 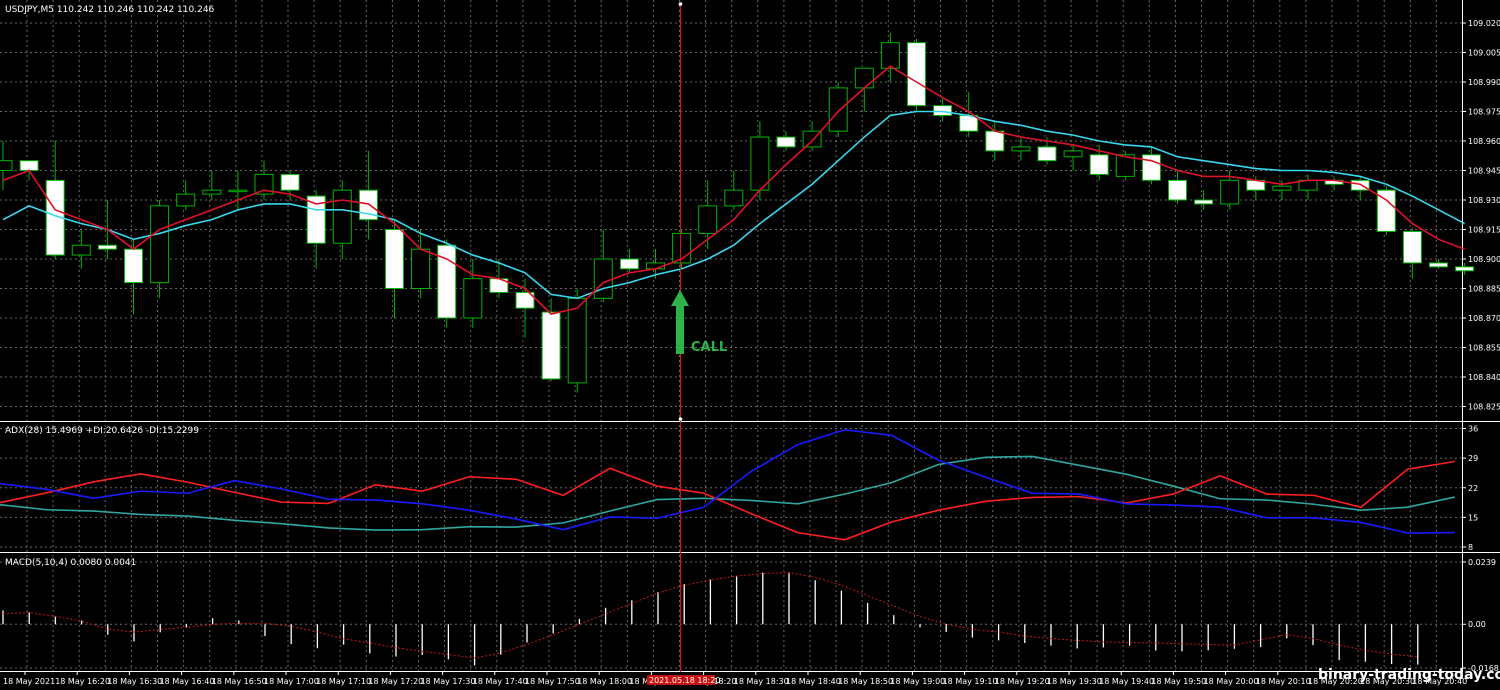 What do you see at coordinates (1484, 200) in the screenshot?
I see `price-tick-label: 108.930` at bounding box center [1484, 200].